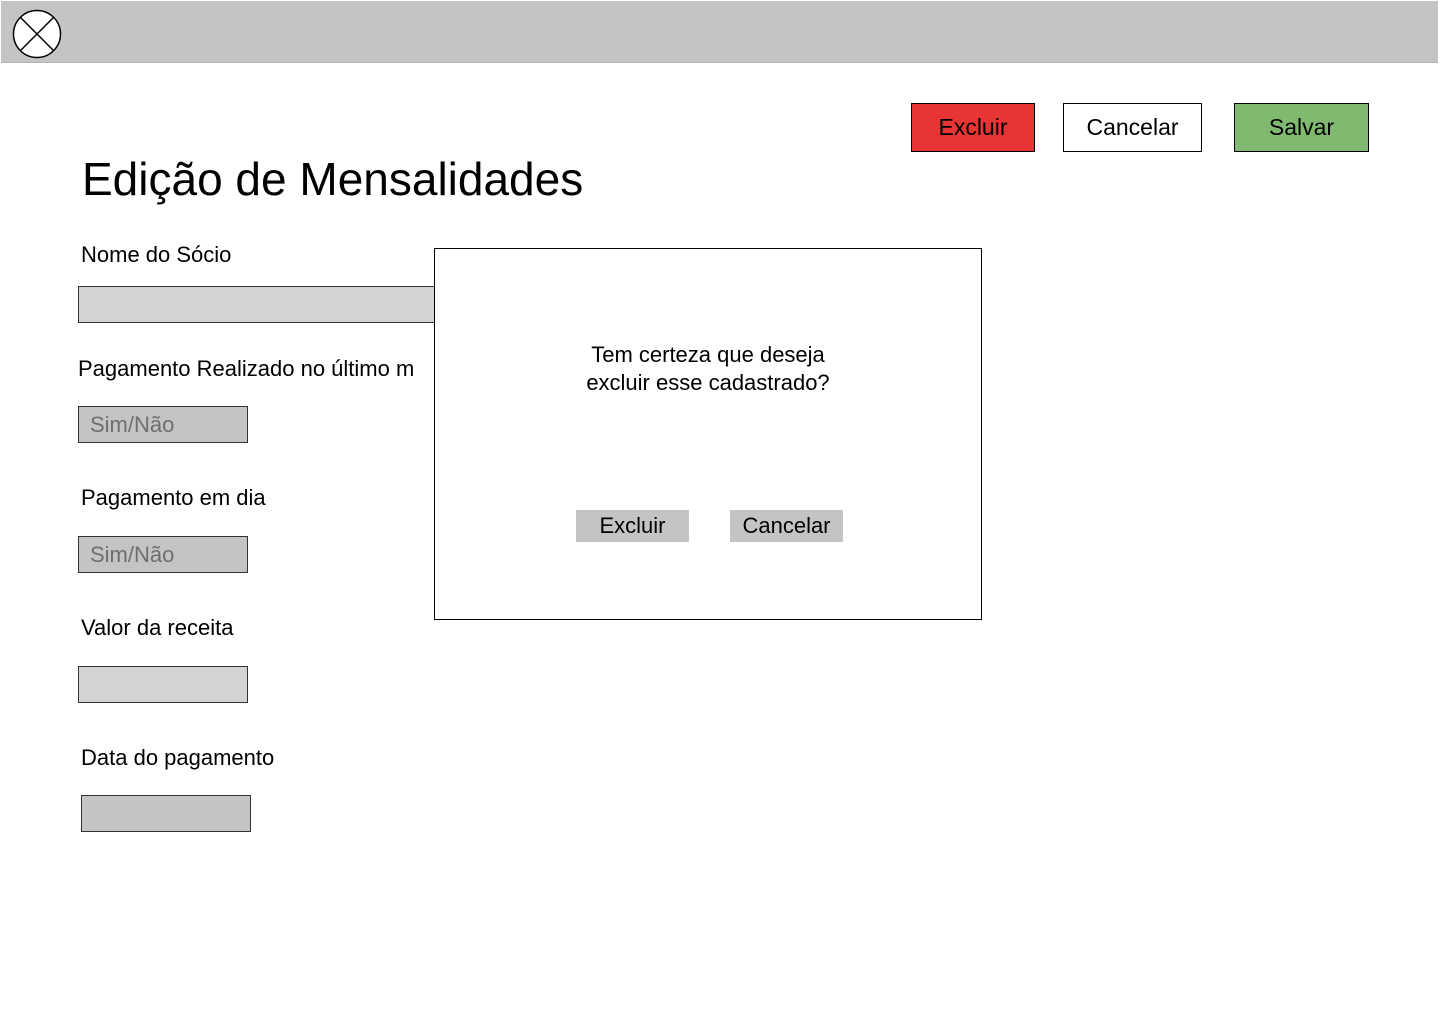  What do you see at coordinates (37, 34) in the screenshot?
I see `close-circle-icon` at bounding box center [37, 34].